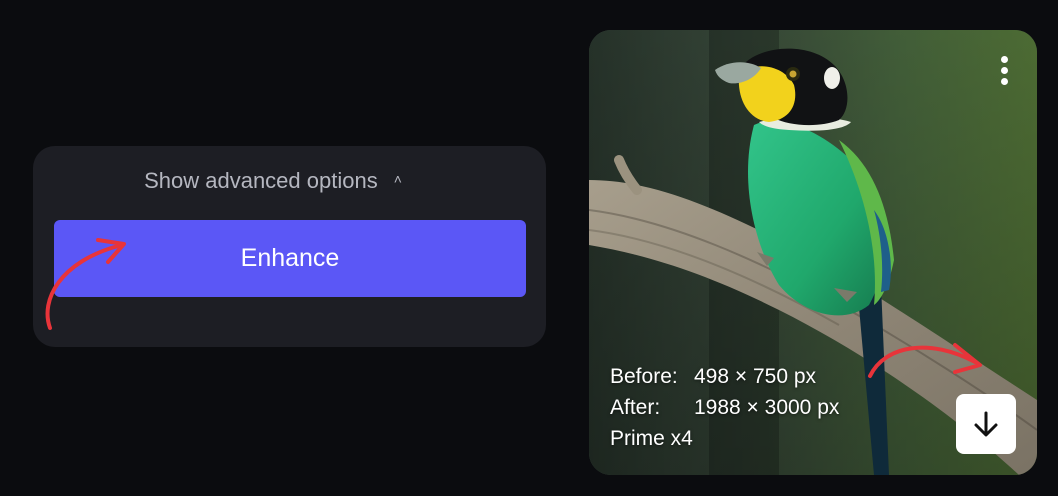  I want to click on advanced-options-label: Show advanced options, so click(261, 180).